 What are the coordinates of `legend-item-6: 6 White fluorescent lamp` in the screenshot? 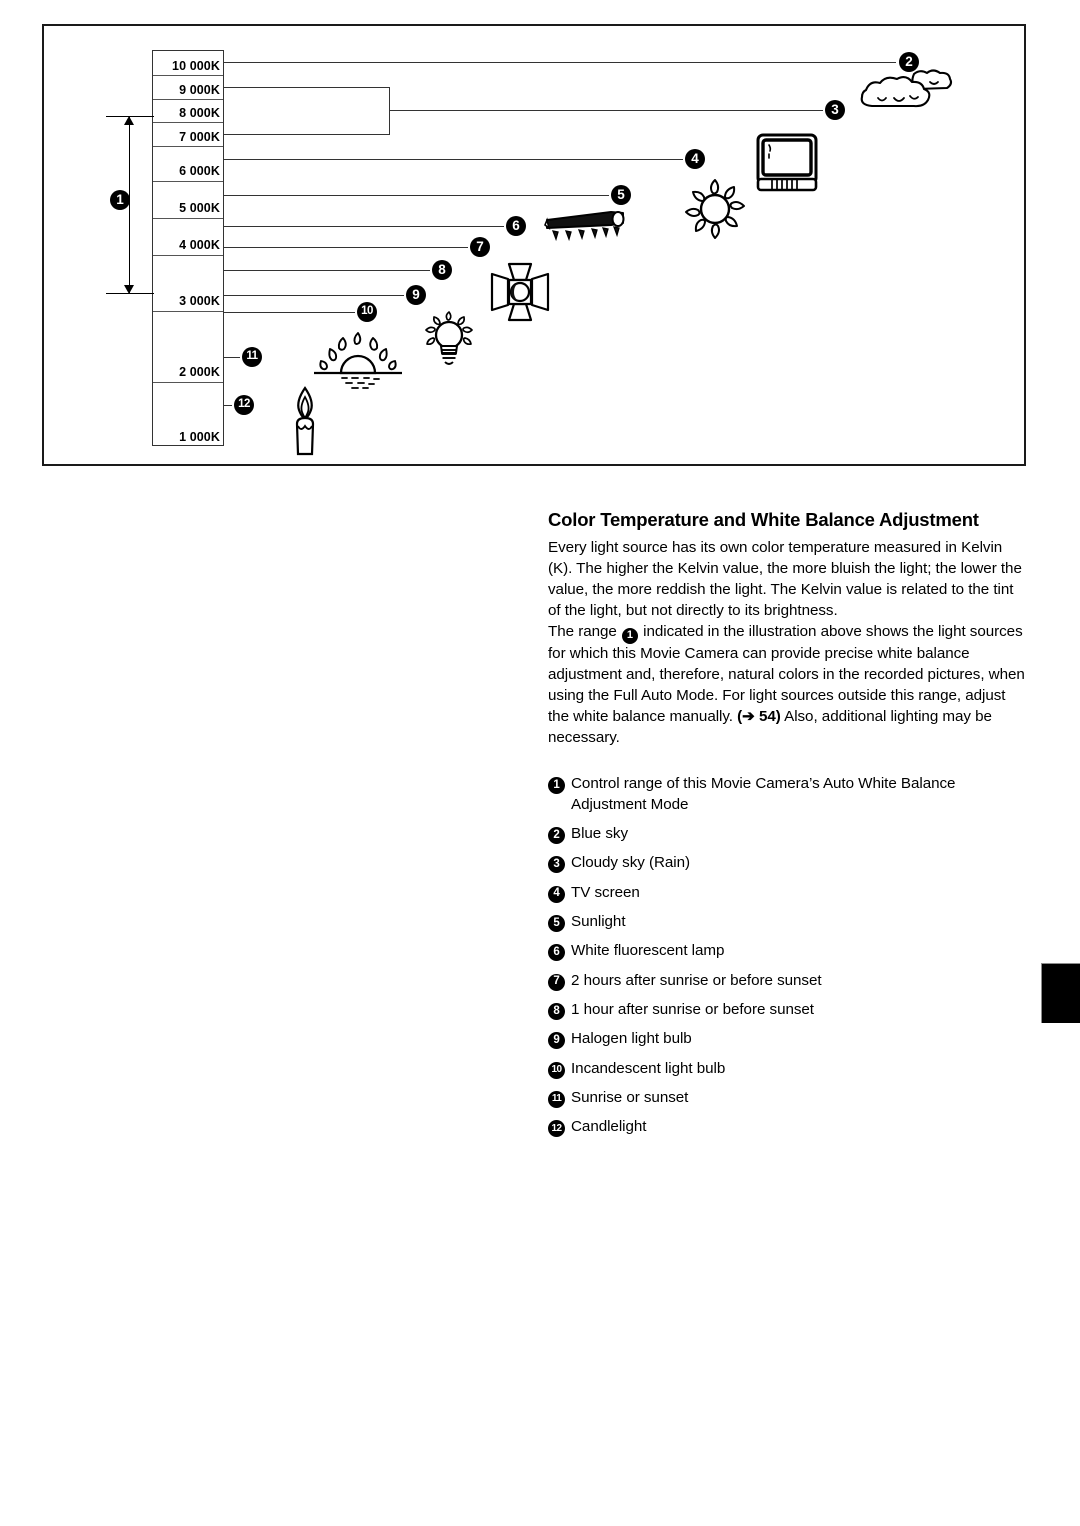 It's located at (788, 951).